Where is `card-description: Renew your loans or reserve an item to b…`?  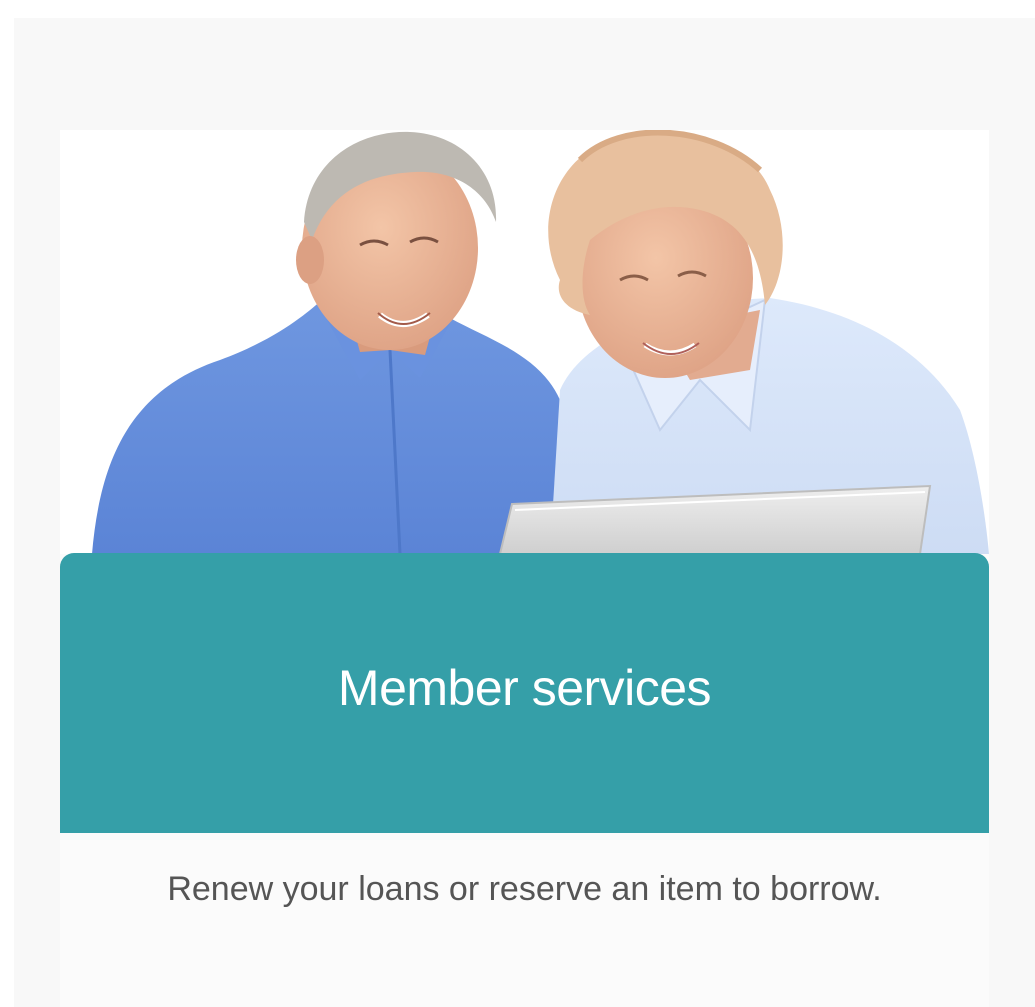 card-description: Renew your loans or reserve an item to b… is located at coordinates (524, 889).